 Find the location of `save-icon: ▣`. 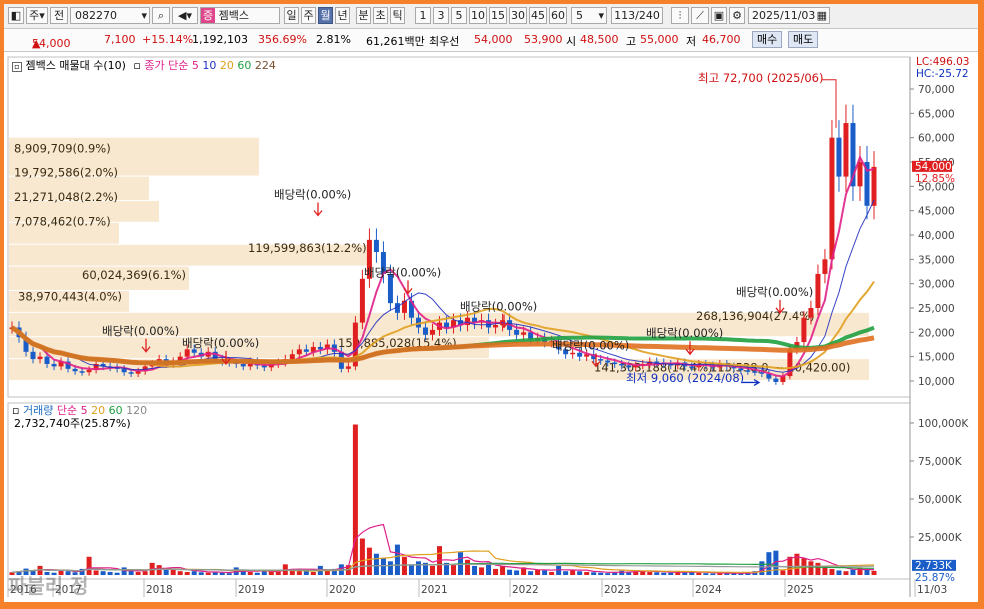

save-icon: ▣ is located at coordinates (719, 15).